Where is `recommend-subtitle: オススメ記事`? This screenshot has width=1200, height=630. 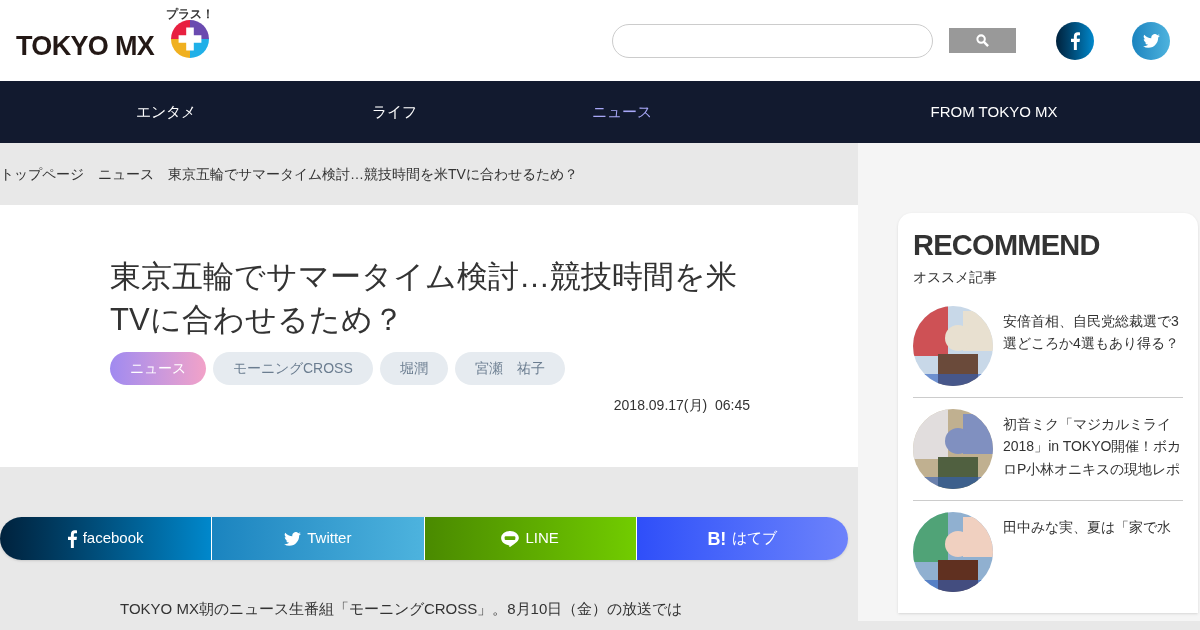 recommend-subtitle: オススメ記事 is located at coordinates (955, 277).